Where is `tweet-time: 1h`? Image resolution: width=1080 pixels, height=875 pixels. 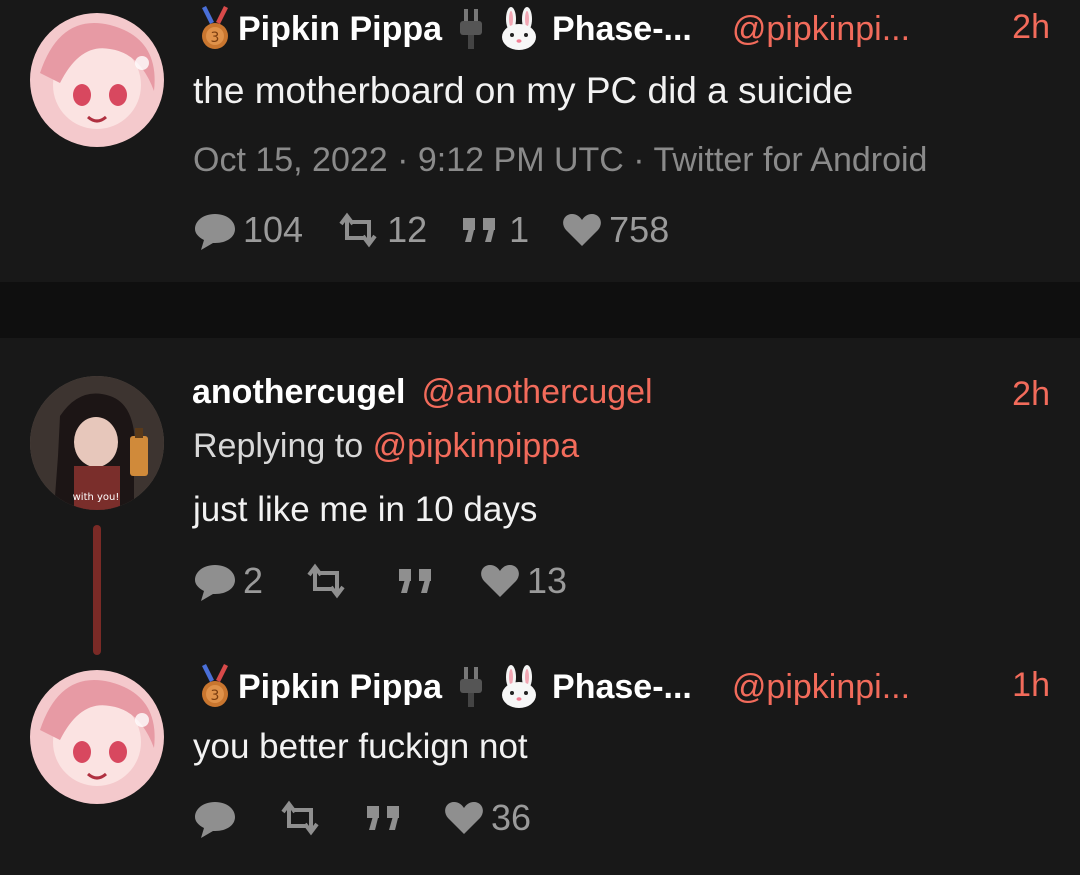 tweet-time: 1h is located at coordinates (1031, 685).